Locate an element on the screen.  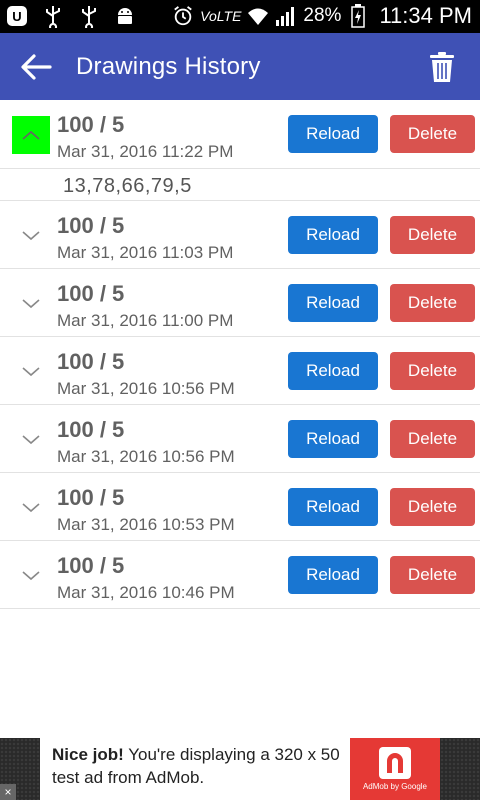
status-bar: U VoLTE 28% 11:34 PM is located at coordinates (240, 16).